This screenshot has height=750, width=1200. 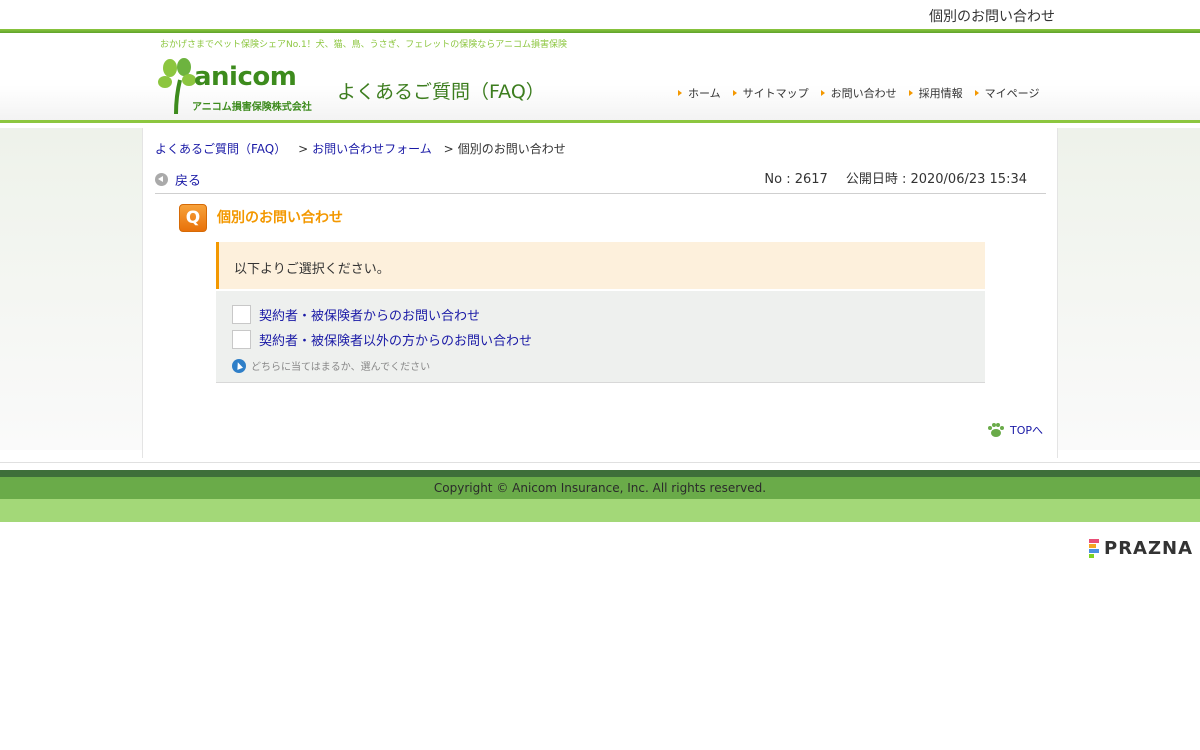 I want to click on choice-other: 契約者・被保険者以外の方からのお問い合わせ, so click(x=382, y=339).